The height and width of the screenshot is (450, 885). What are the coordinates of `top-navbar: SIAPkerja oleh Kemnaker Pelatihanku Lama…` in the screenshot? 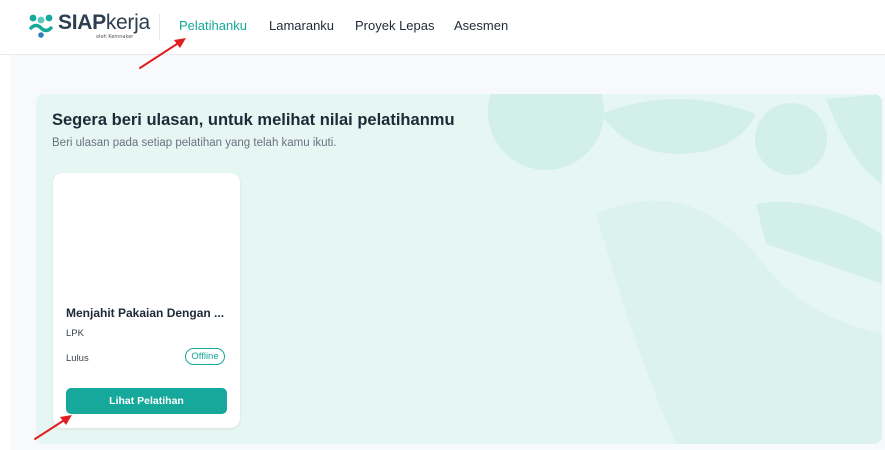 It's located at (442, 27).